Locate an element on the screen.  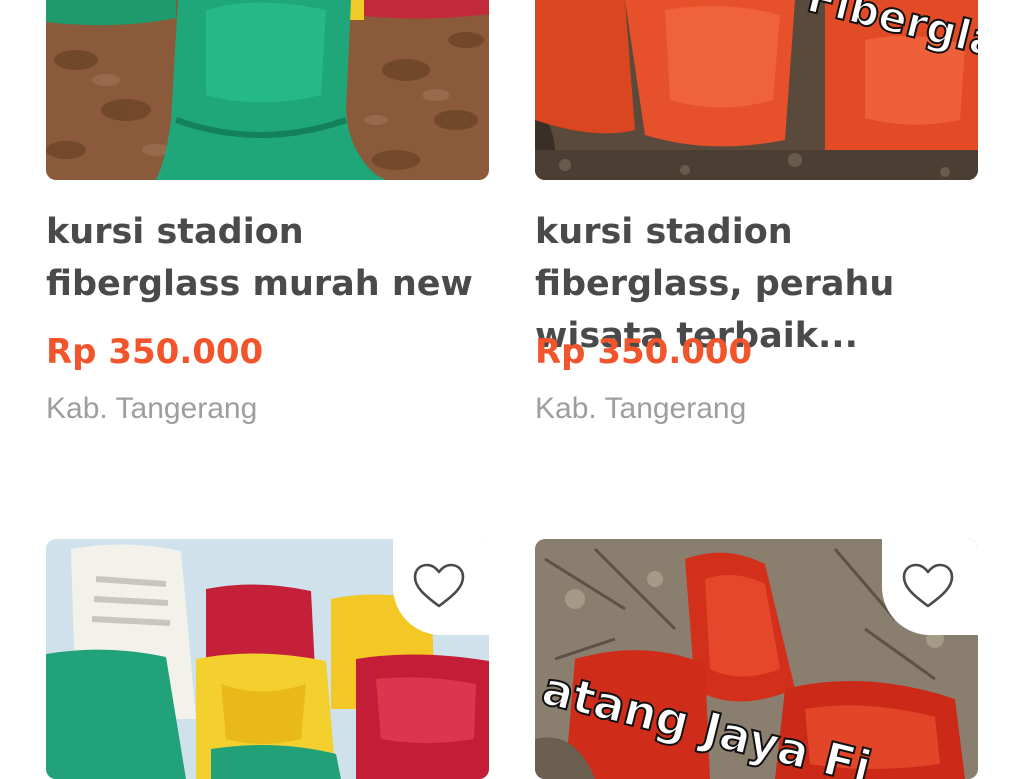
product-card is located at coordinates (267, 659).